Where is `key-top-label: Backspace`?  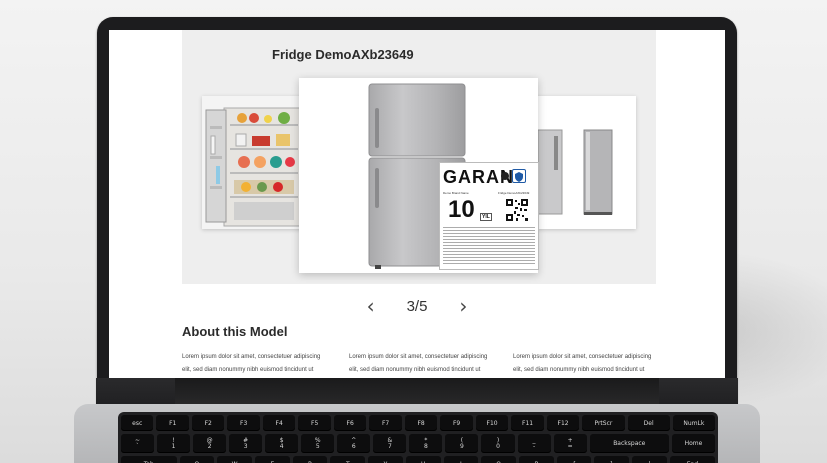 key-top-label: Backspace is located at coordinates (629, 443).